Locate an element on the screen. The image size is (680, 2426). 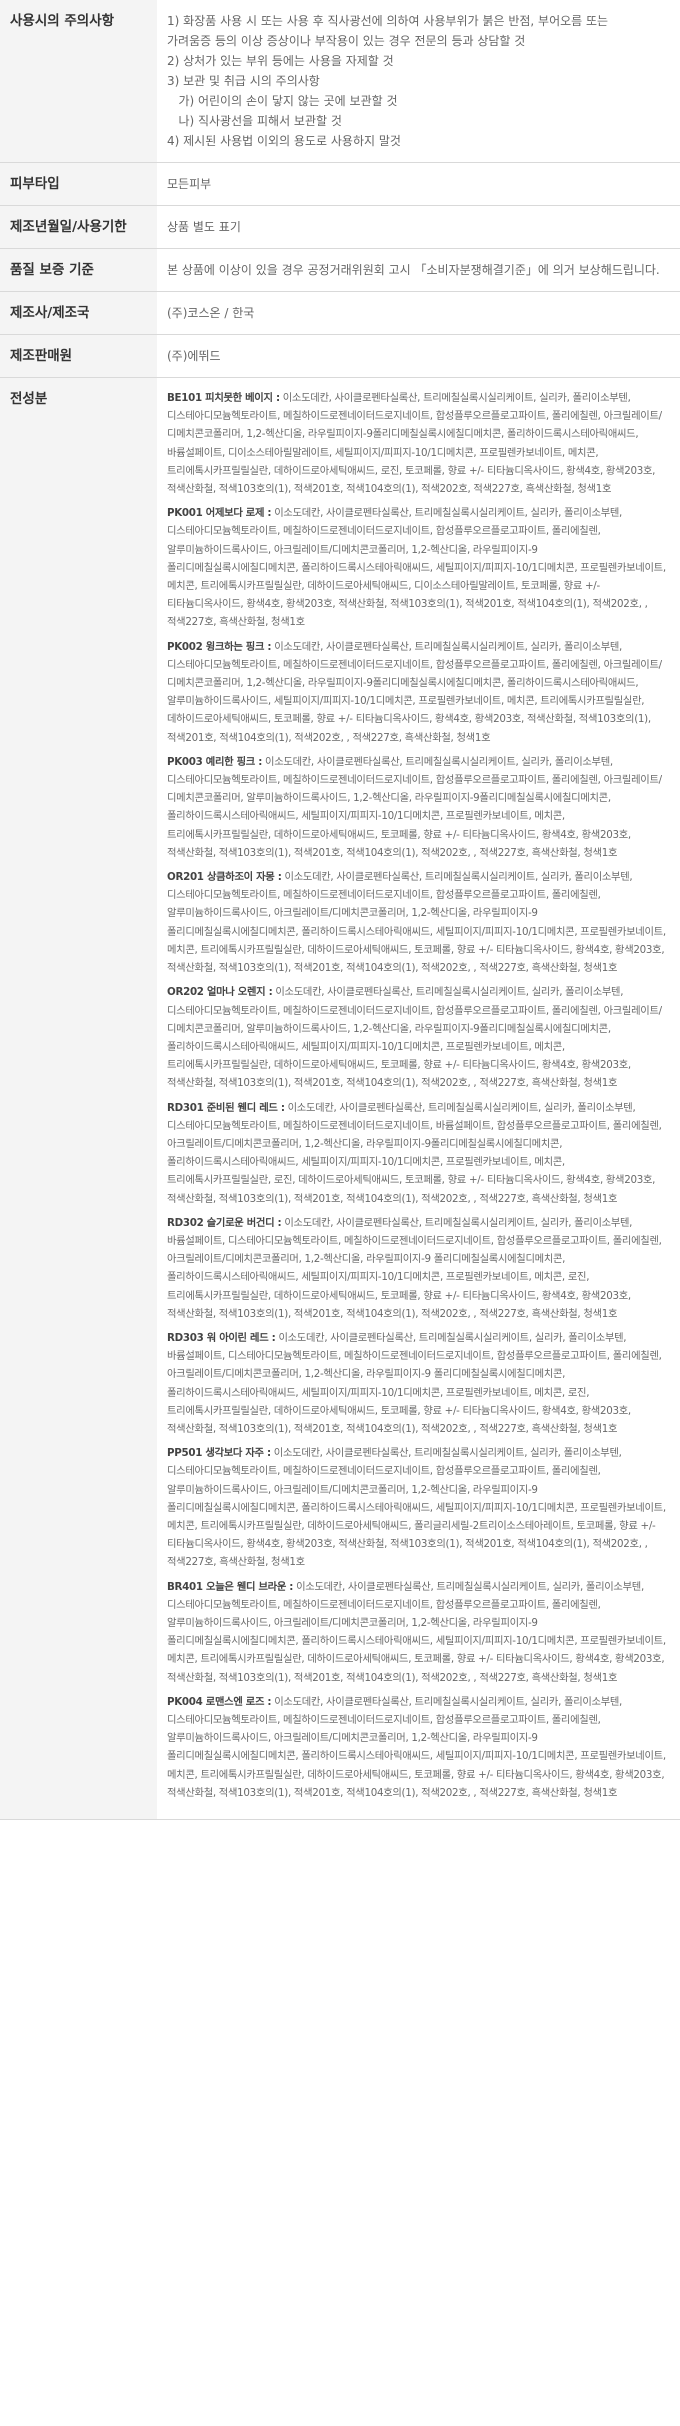
row-label: 전성분 is located at coordinates (78, 1098).